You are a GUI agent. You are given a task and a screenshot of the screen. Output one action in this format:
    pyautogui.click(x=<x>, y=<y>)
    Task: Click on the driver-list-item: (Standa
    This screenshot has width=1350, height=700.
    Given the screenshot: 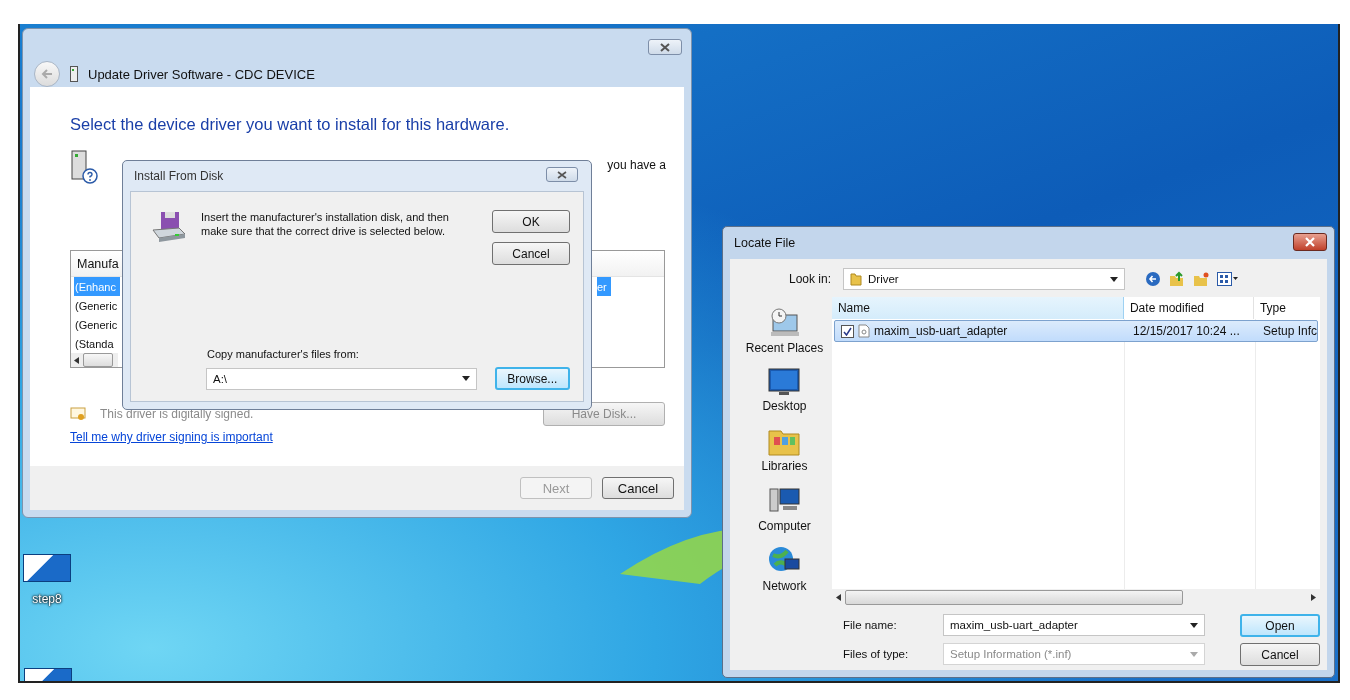 What is the action you would take?
    pyautogui.click(x=97, y=343)
    